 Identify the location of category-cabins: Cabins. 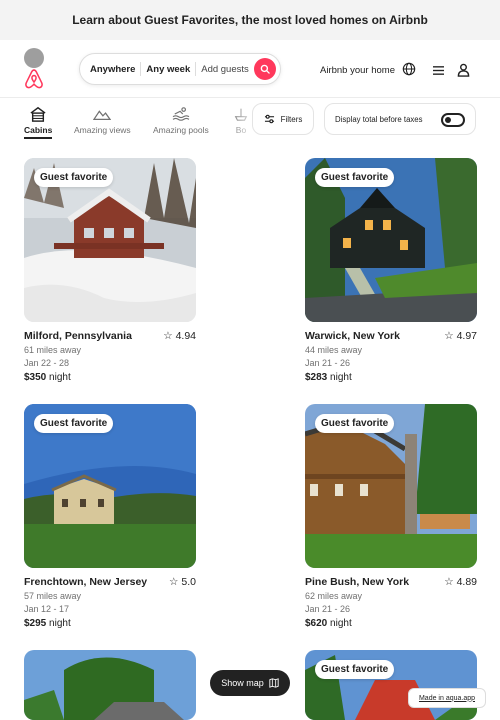
(38, 122).